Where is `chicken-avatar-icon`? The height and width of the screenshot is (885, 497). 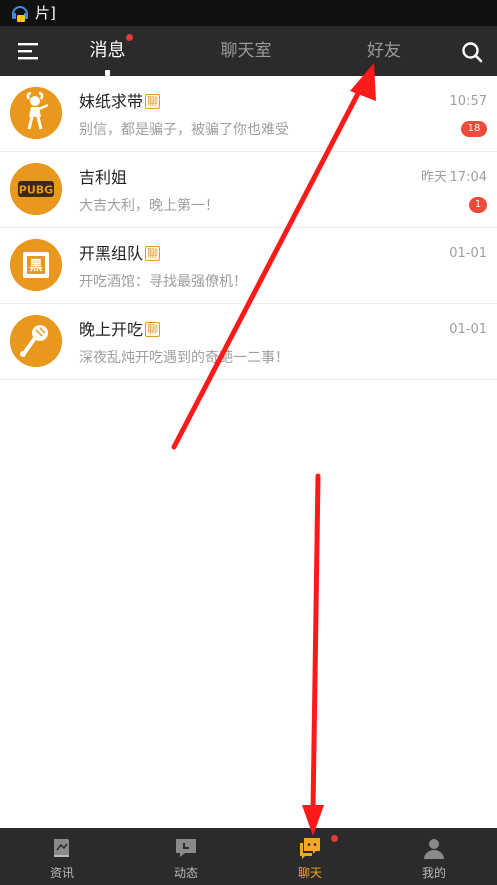
chicken-avatar-icon is located at coordinates (36, 341).